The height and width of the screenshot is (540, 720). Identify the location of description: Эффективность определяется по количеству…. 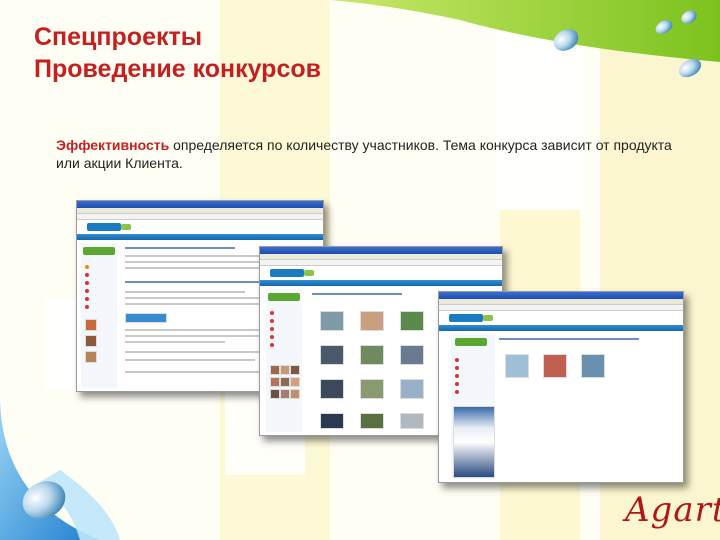
(368, 154).